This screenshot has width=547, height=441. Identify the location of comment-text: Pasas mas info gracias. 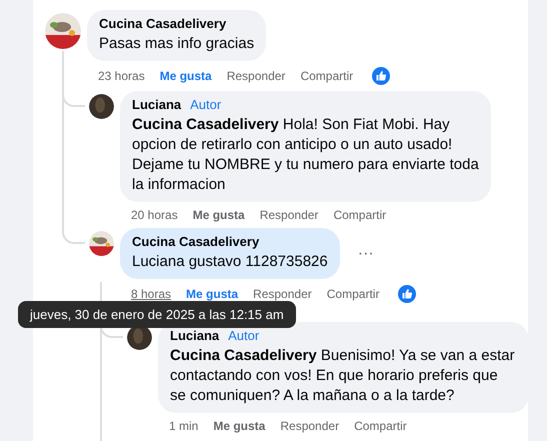
(176, 44).